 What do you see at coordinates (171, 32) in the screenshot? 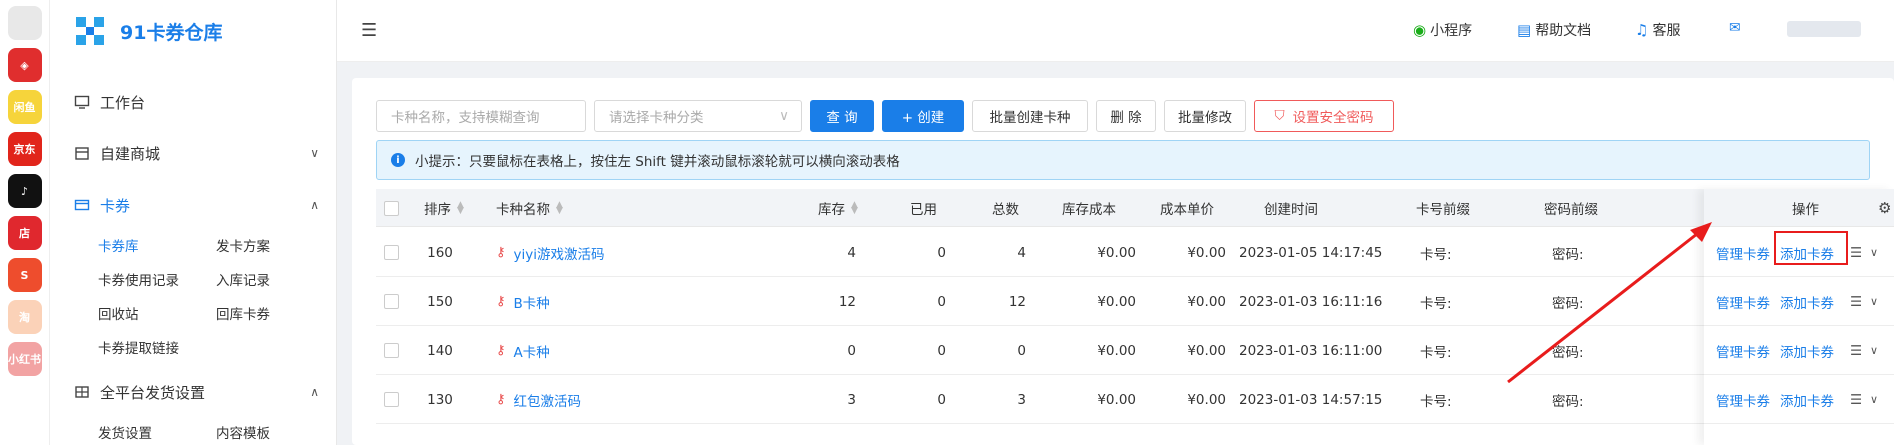
I see `app-title: 91卡券仓库` at bounding box center [171, 32].